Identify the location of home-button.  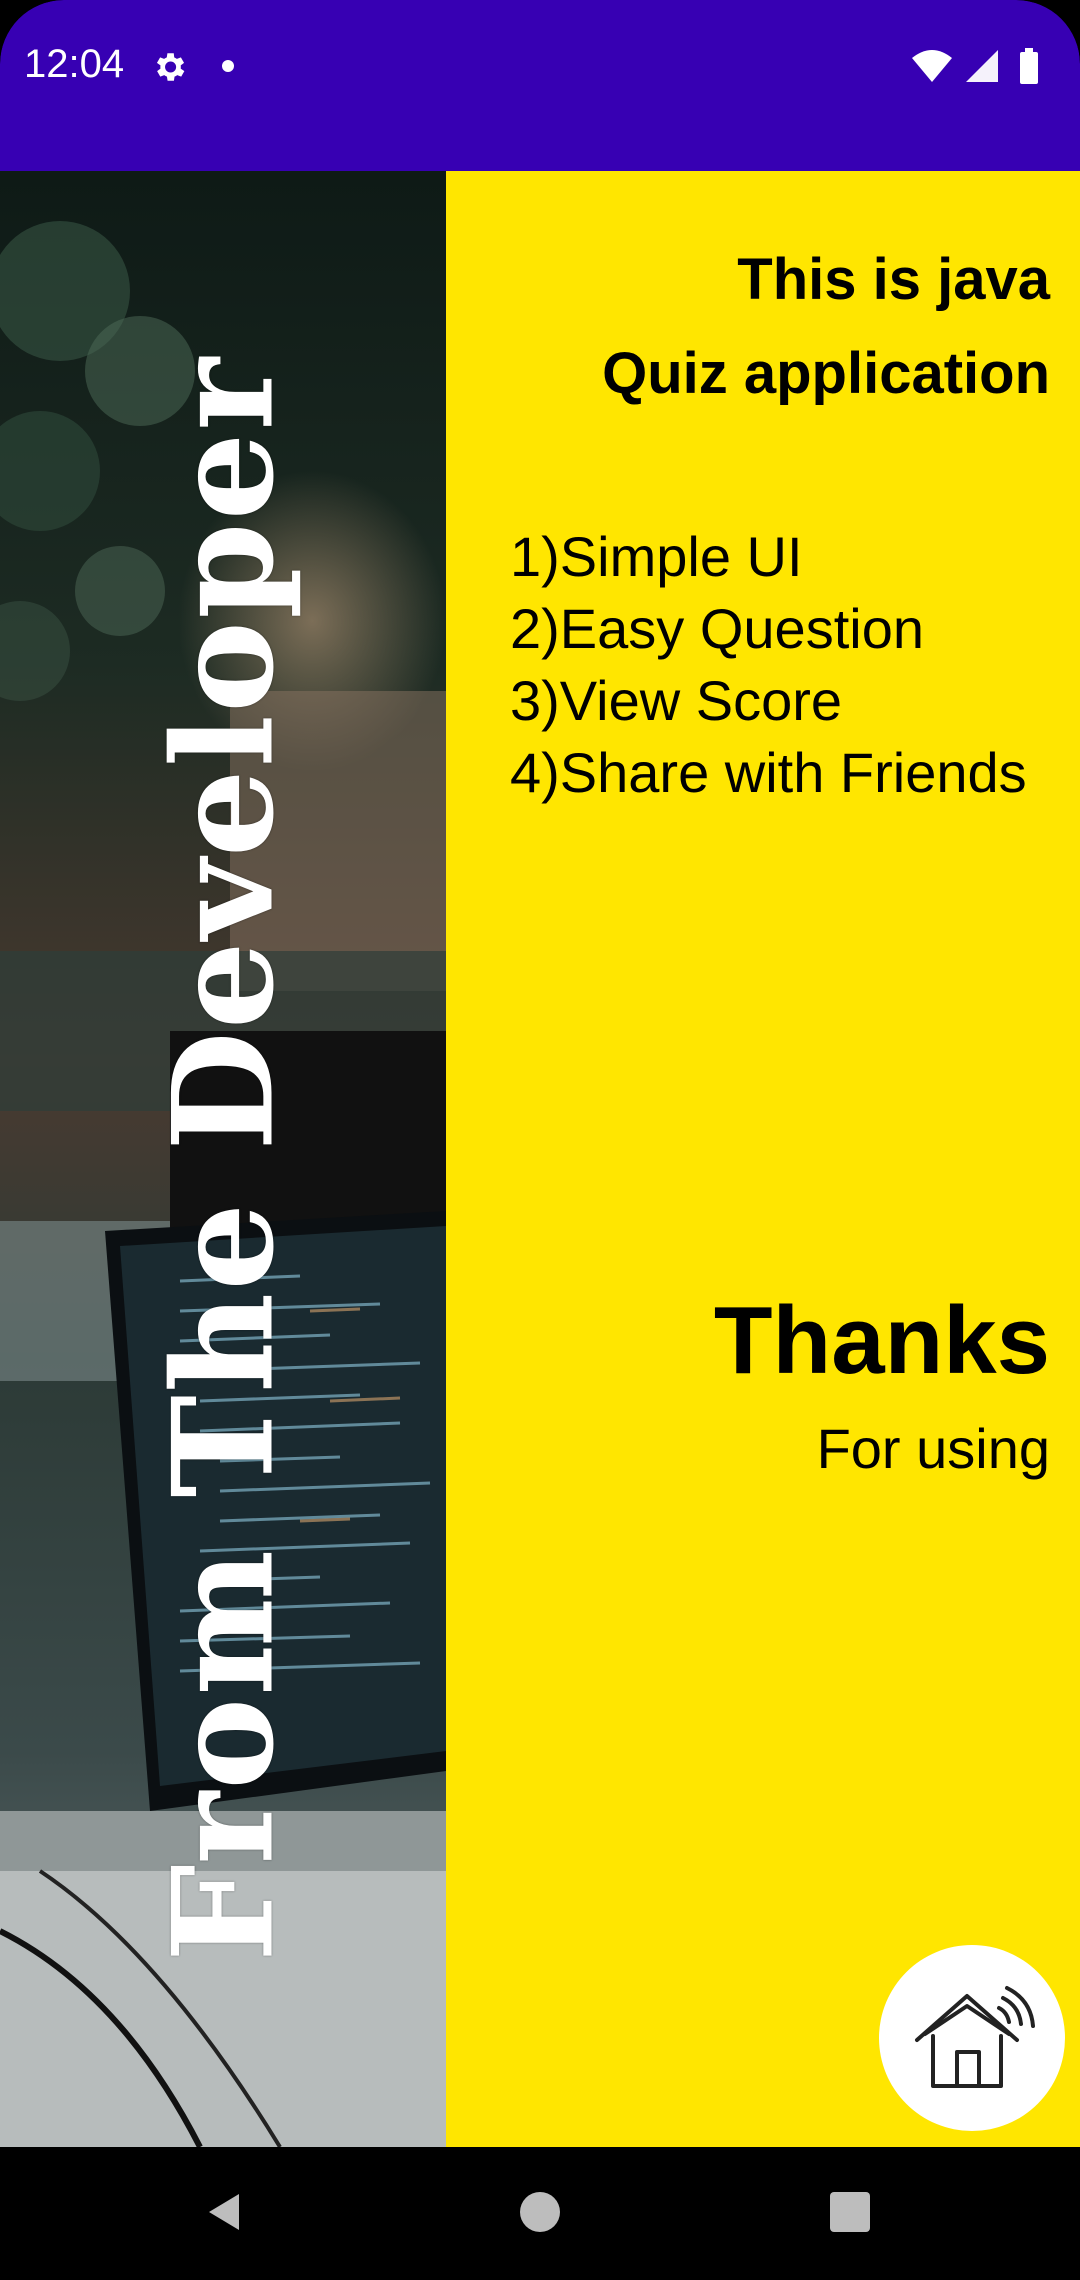
(972, 2038).